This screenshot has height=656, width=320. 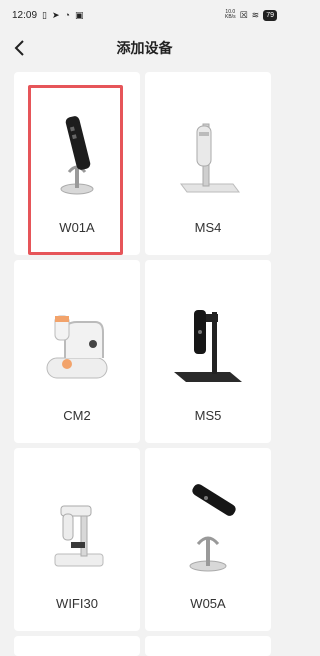 I want to click on device-name: W05A, so click(x=208, y=603).